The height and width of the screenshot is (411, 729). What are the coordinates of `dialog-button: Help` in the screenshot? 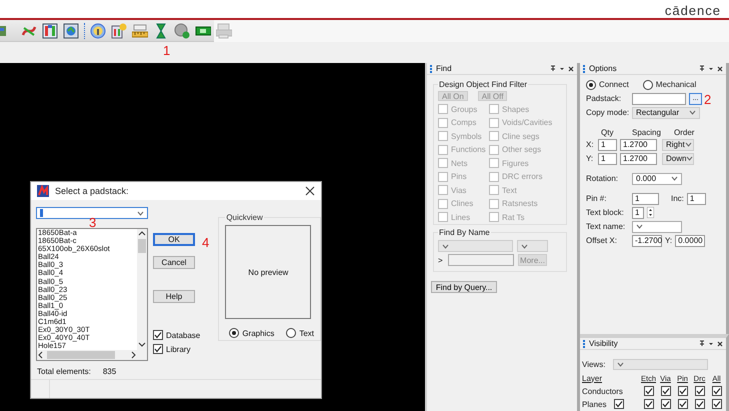 It's located at (174, 296).